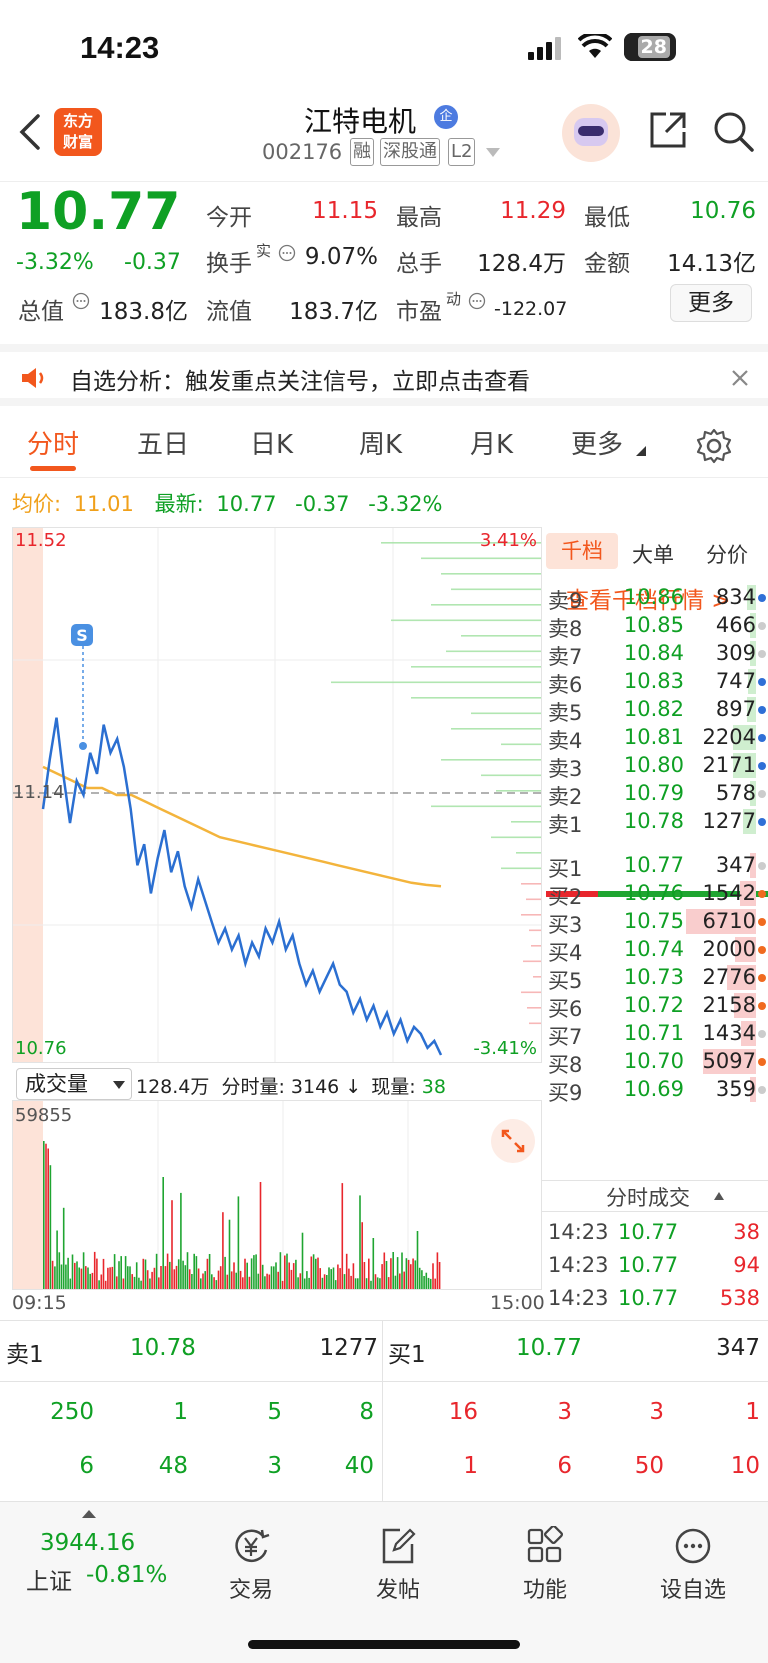  Describe the element at coordinates (655, 978) in the screenshot. I see `bid-row: 买5 10.73 2776` at that location.